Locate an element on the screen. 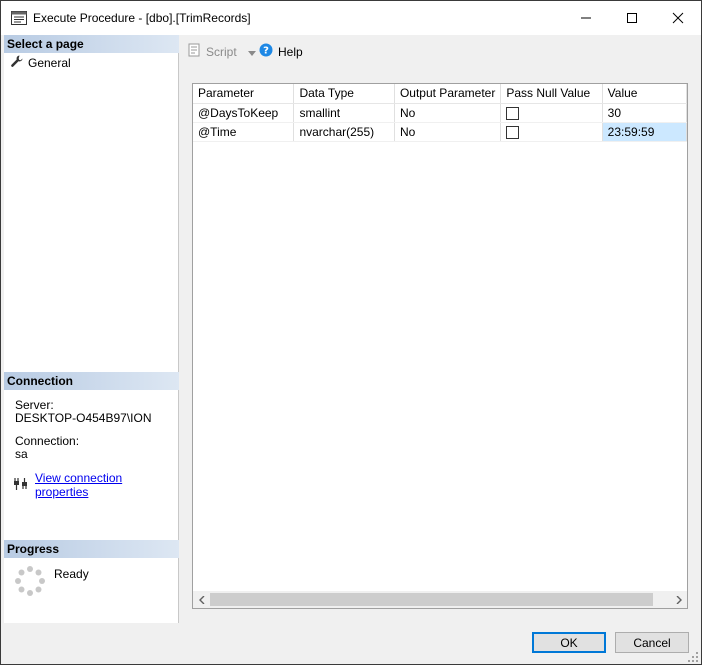 The height and width of the screenshot is (666, 702). table-row: @DaysToKeep smallint No 30 is located at coordinates (440, 113).